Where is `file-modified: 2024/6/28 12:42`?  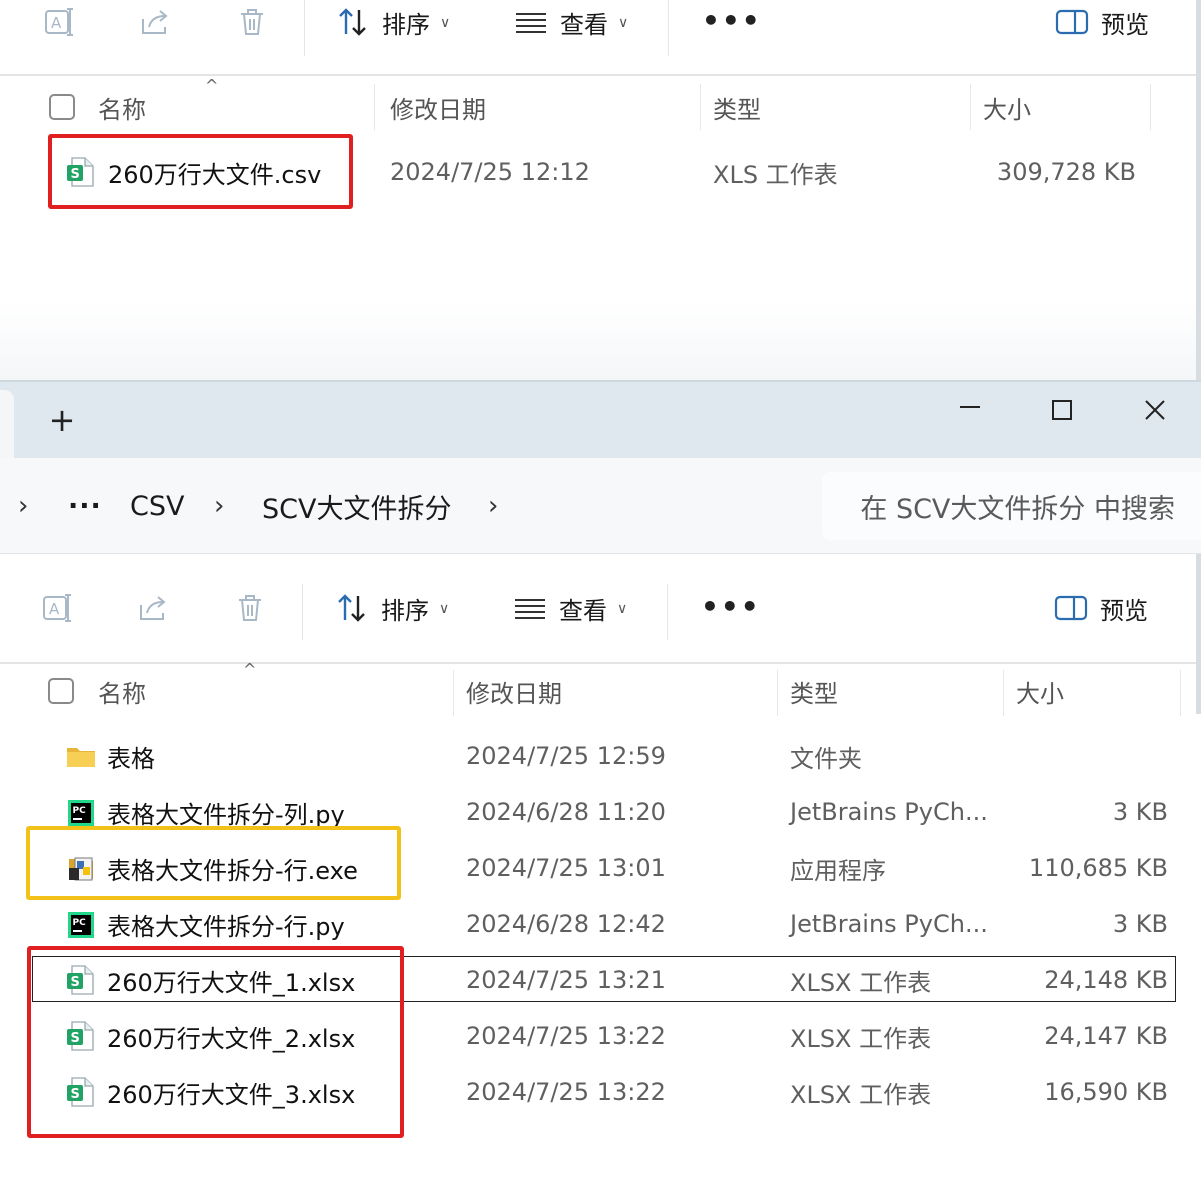 file-modified: 2024/6/28 12:42 is located at coordinates (566, 924).